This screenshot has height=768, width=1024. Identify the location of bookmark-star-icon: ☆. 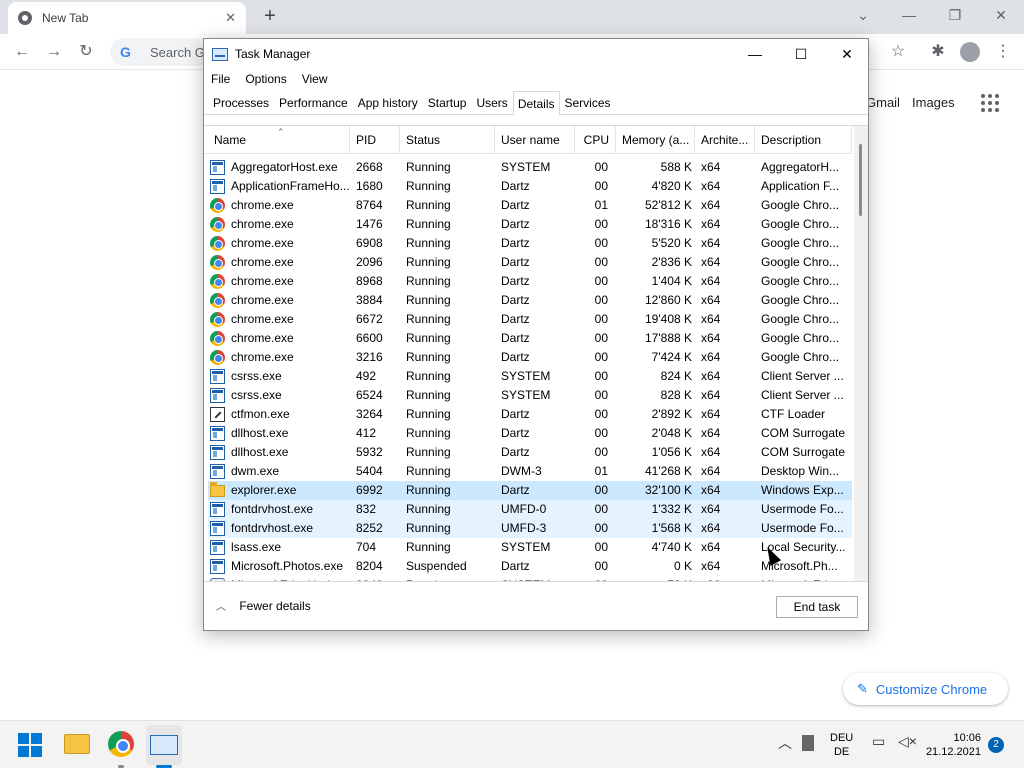
(898, 52).